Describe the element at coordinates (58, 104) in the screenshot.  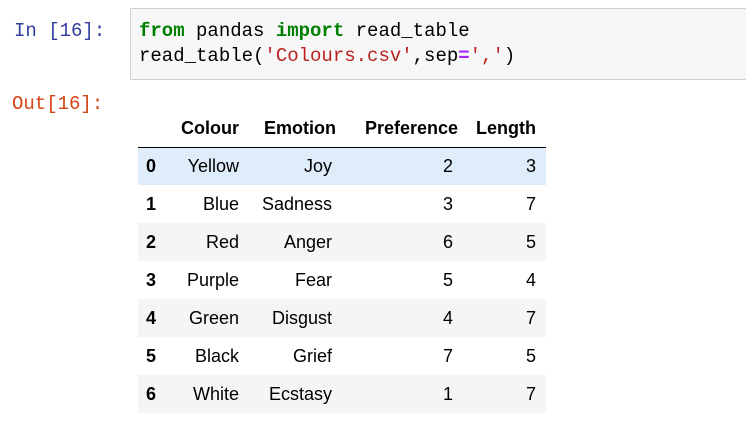
I see `output-prompt: Out[16]:` at that location.